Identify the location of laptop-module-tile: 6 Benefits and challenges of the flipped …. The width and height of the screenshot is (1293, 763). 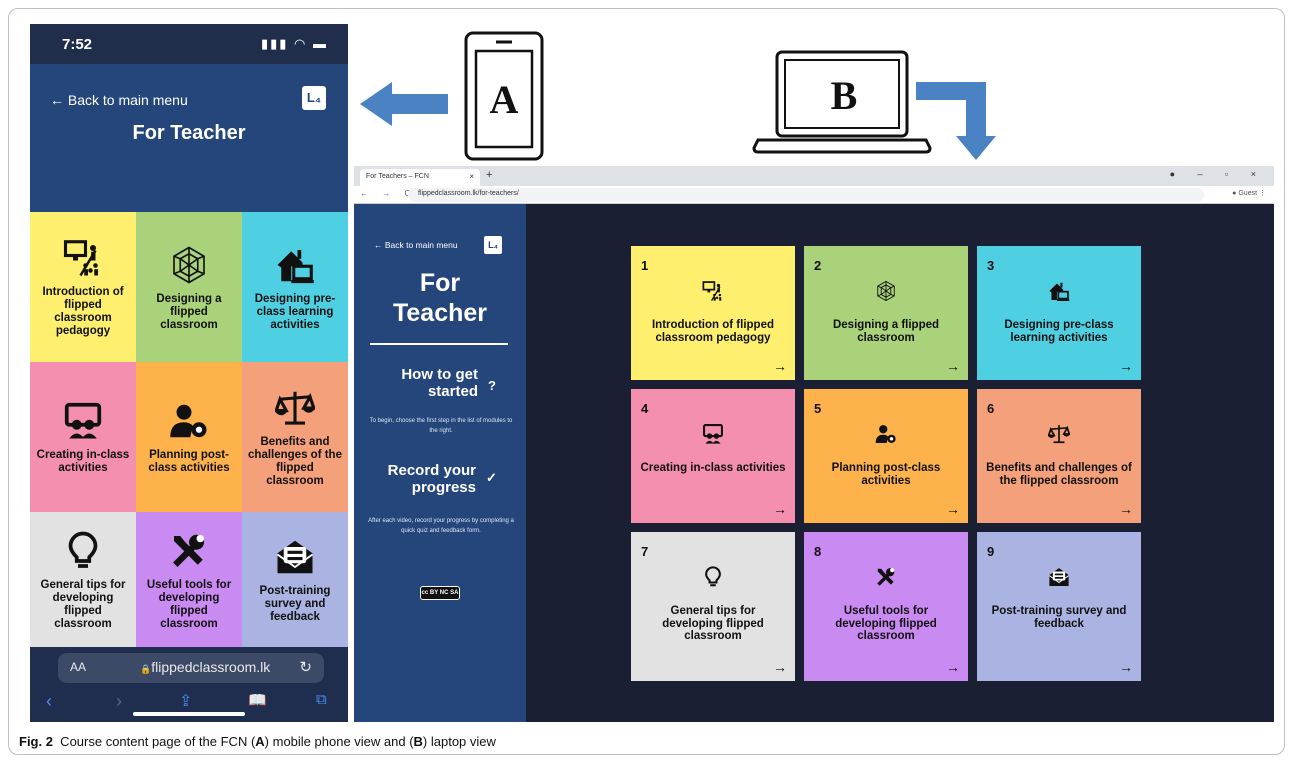
(1059, 456).